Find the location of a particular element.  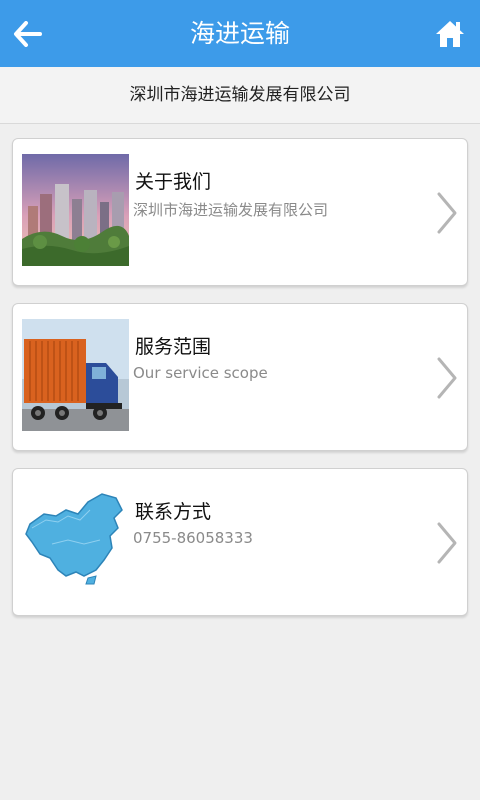

company-name-header: 深圳市海进运输发展有限公司 is located at coordinates (240, 95).